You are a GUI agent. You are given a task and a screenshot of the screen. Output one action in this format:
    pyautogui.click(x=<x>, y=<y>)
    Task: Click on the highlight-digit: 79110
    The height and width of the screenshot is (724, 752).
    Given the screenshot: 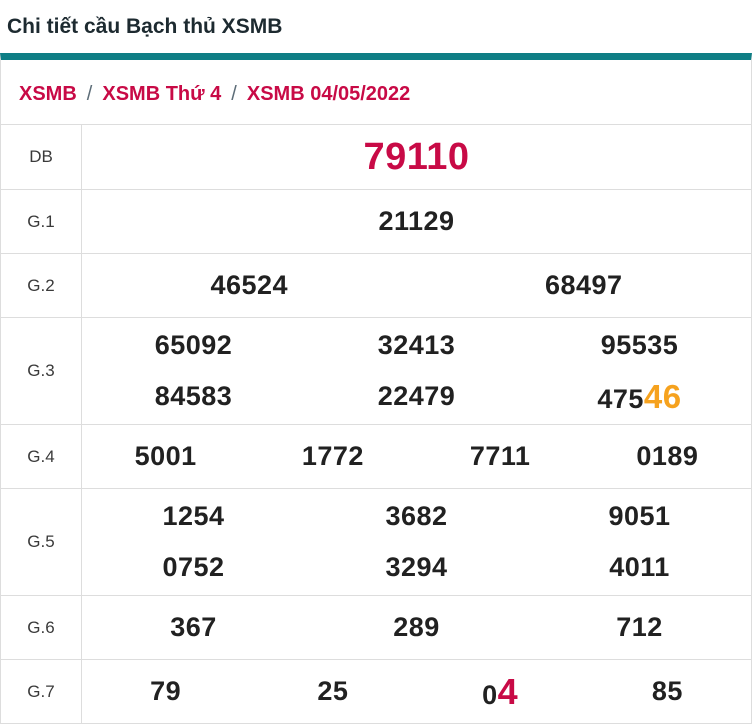 What is the action you would take?
    pyautogui.click(x=416, y=156)
    